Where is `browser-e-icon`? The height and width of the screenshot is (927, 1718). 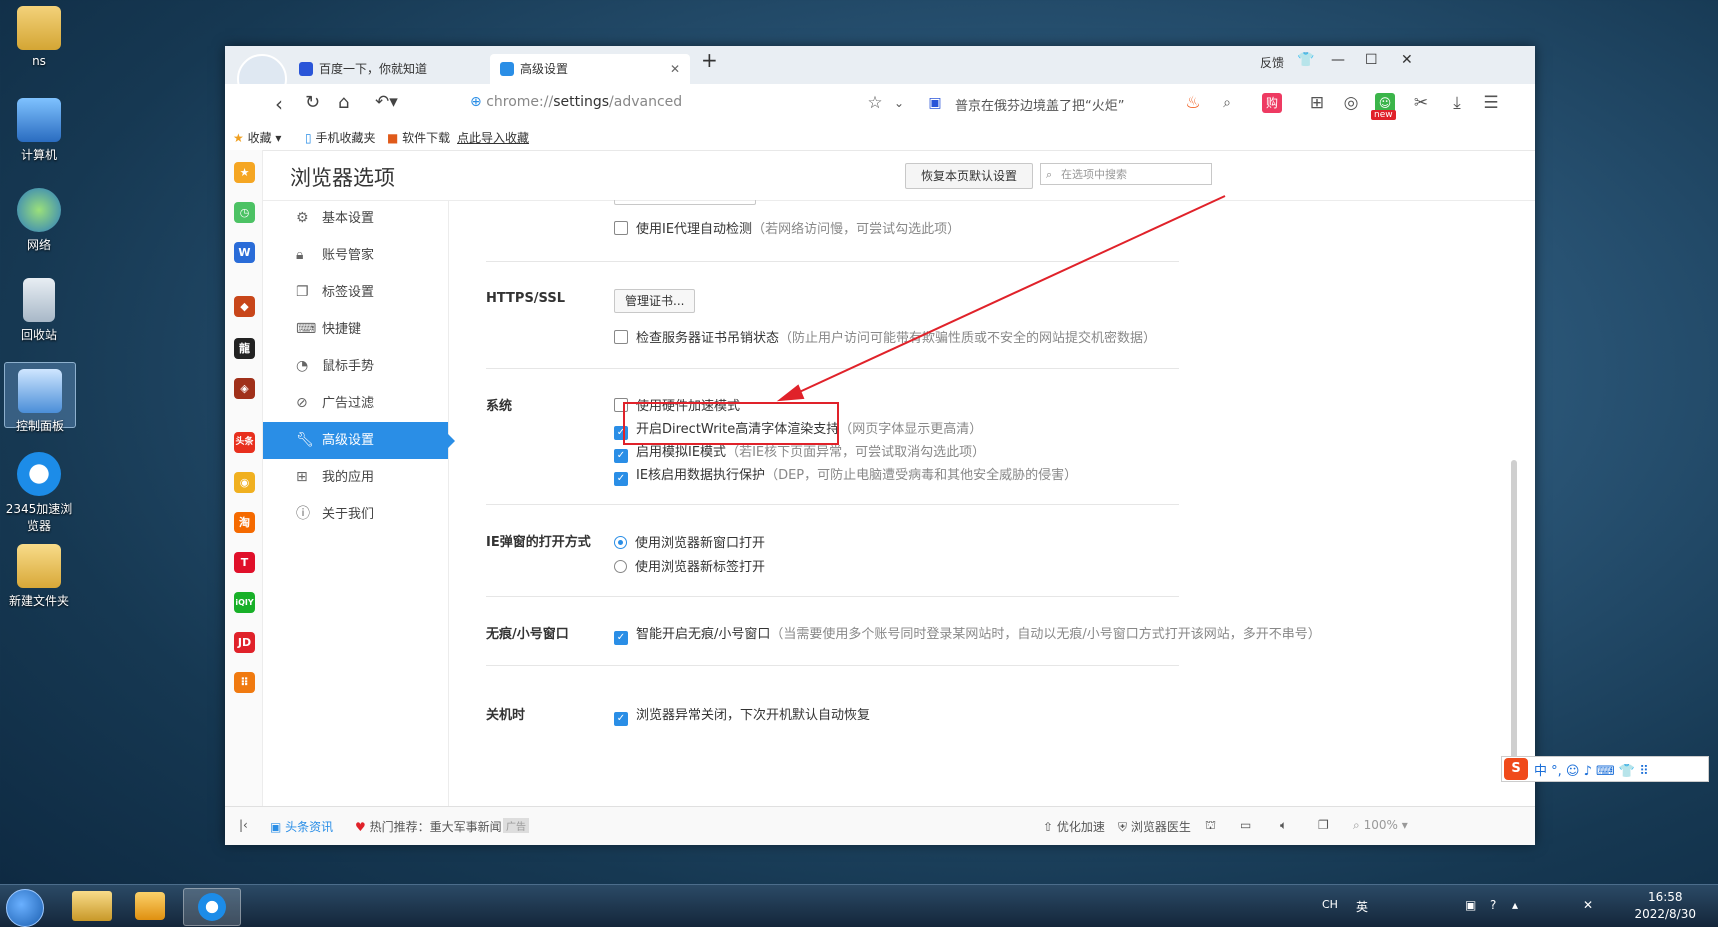 browser-e-icon is located at coordinates (212, 907).